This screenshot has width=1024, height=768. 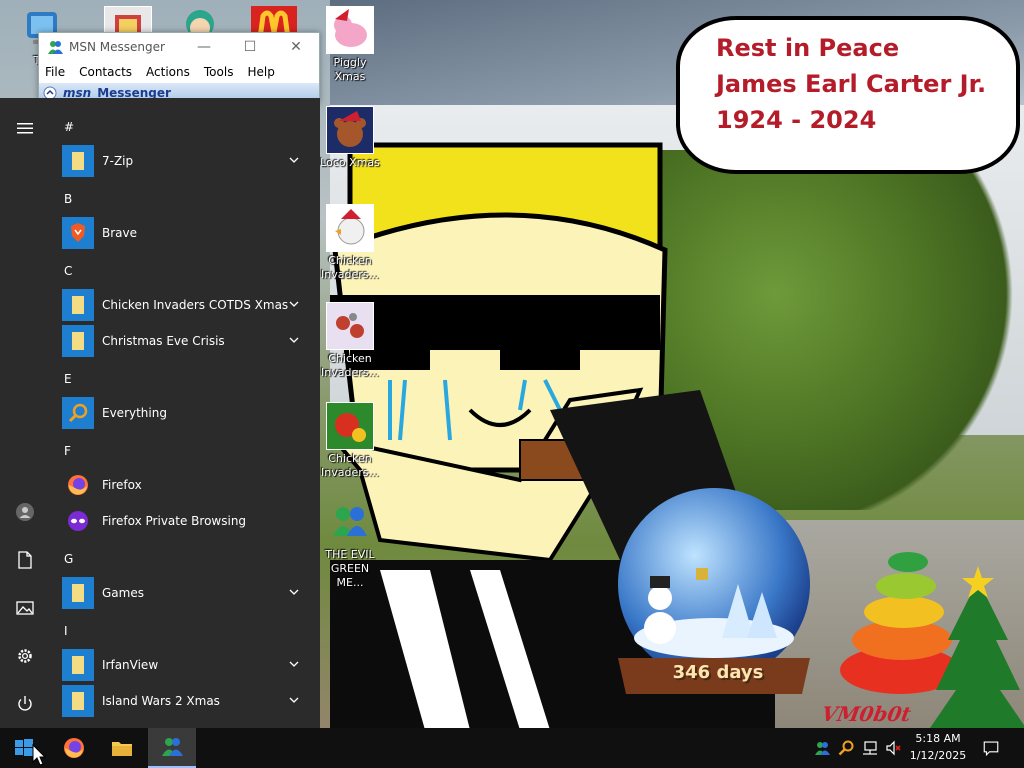 I want to click on documents-icon, so click(x=25, y=560).